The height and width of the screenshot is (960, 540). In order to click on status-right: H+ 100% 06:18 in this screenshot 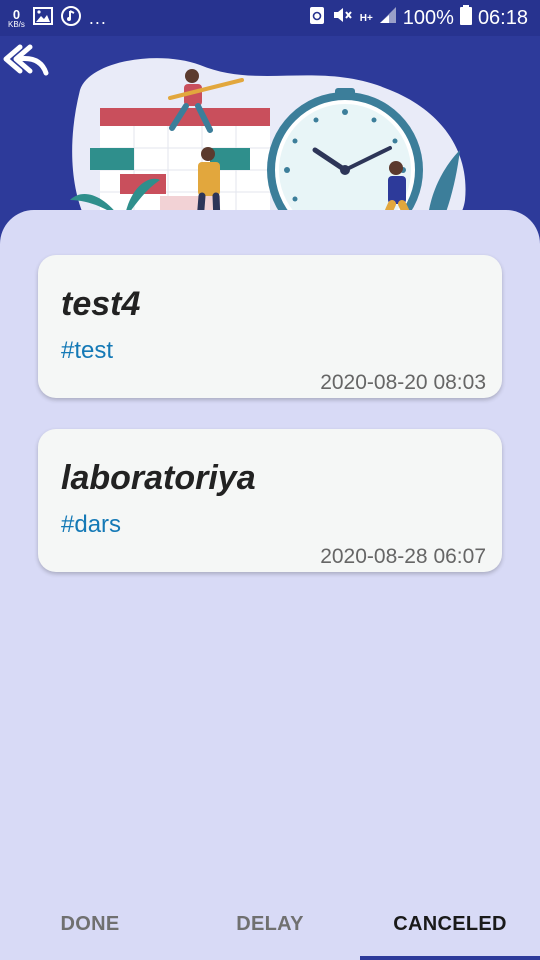, I will do `click(418, 18)`.